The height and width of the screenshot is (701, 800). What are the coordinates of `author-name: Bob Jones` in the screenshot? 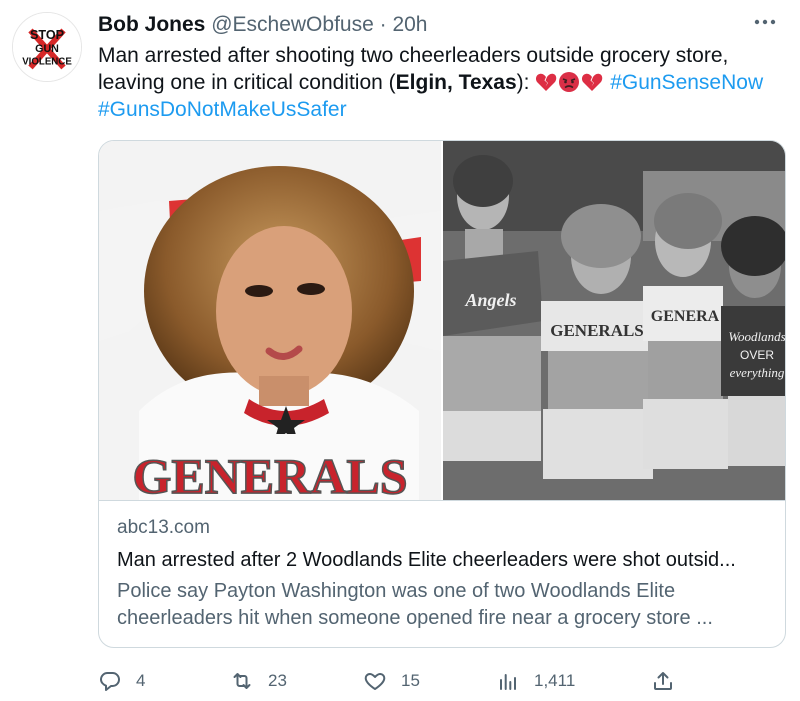 It's located at (151, 24).